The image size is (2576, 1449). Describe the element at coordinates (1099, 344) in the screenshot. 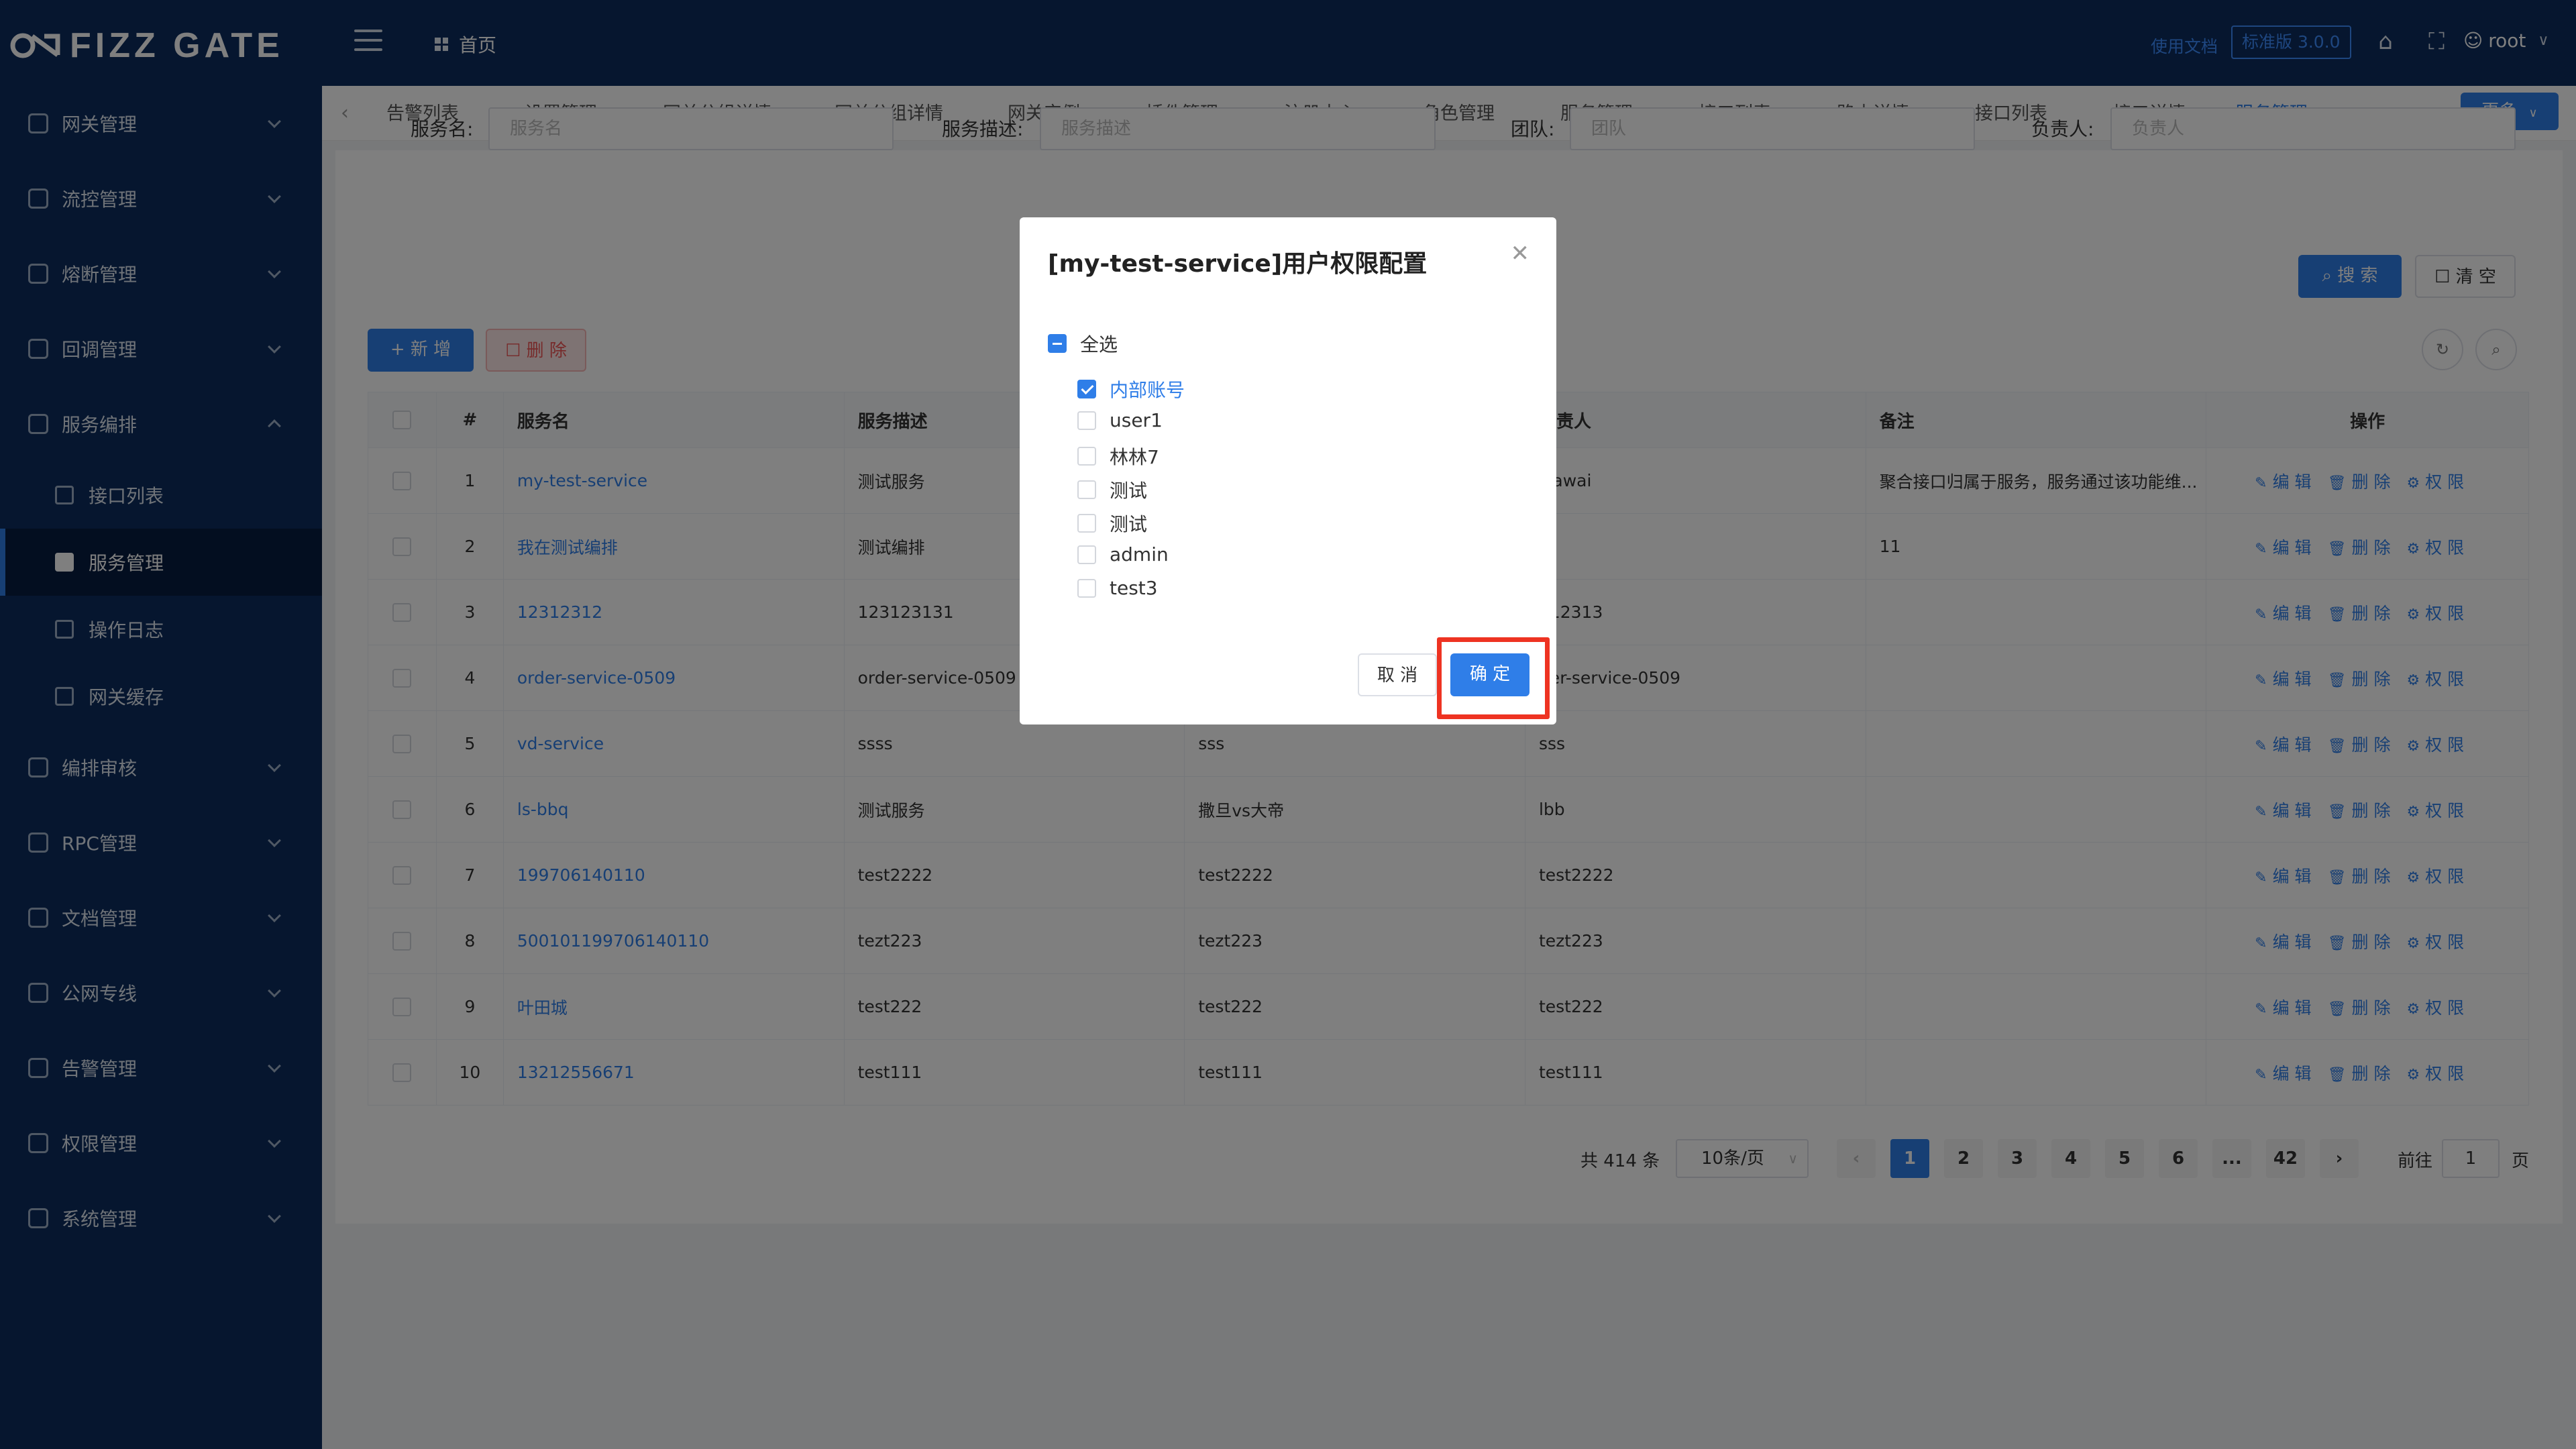

I see `select-all-label: 全选` at that location.